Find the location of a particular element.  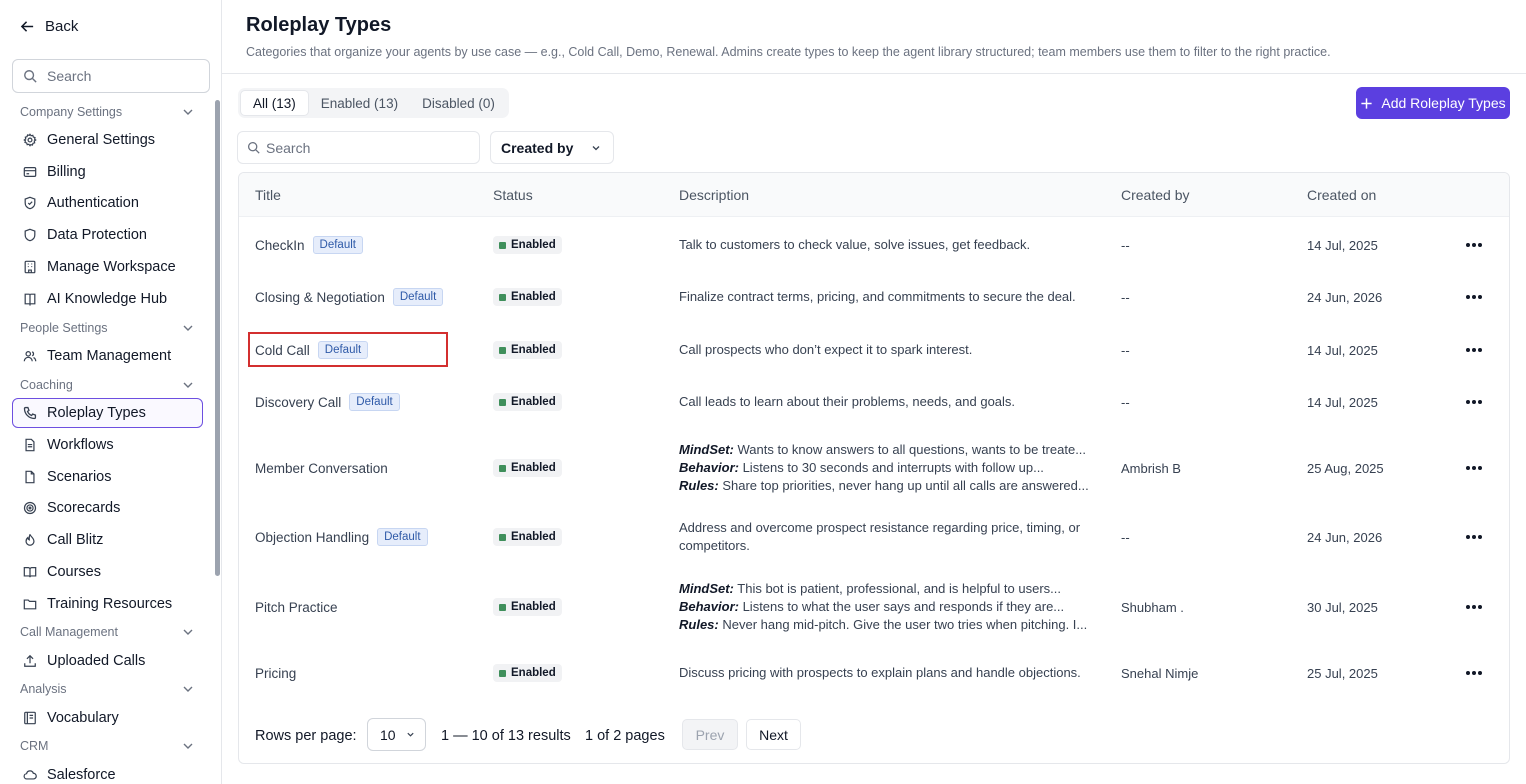

sidebar-item-team-management: Team Management is located at coordinates (107, 356).